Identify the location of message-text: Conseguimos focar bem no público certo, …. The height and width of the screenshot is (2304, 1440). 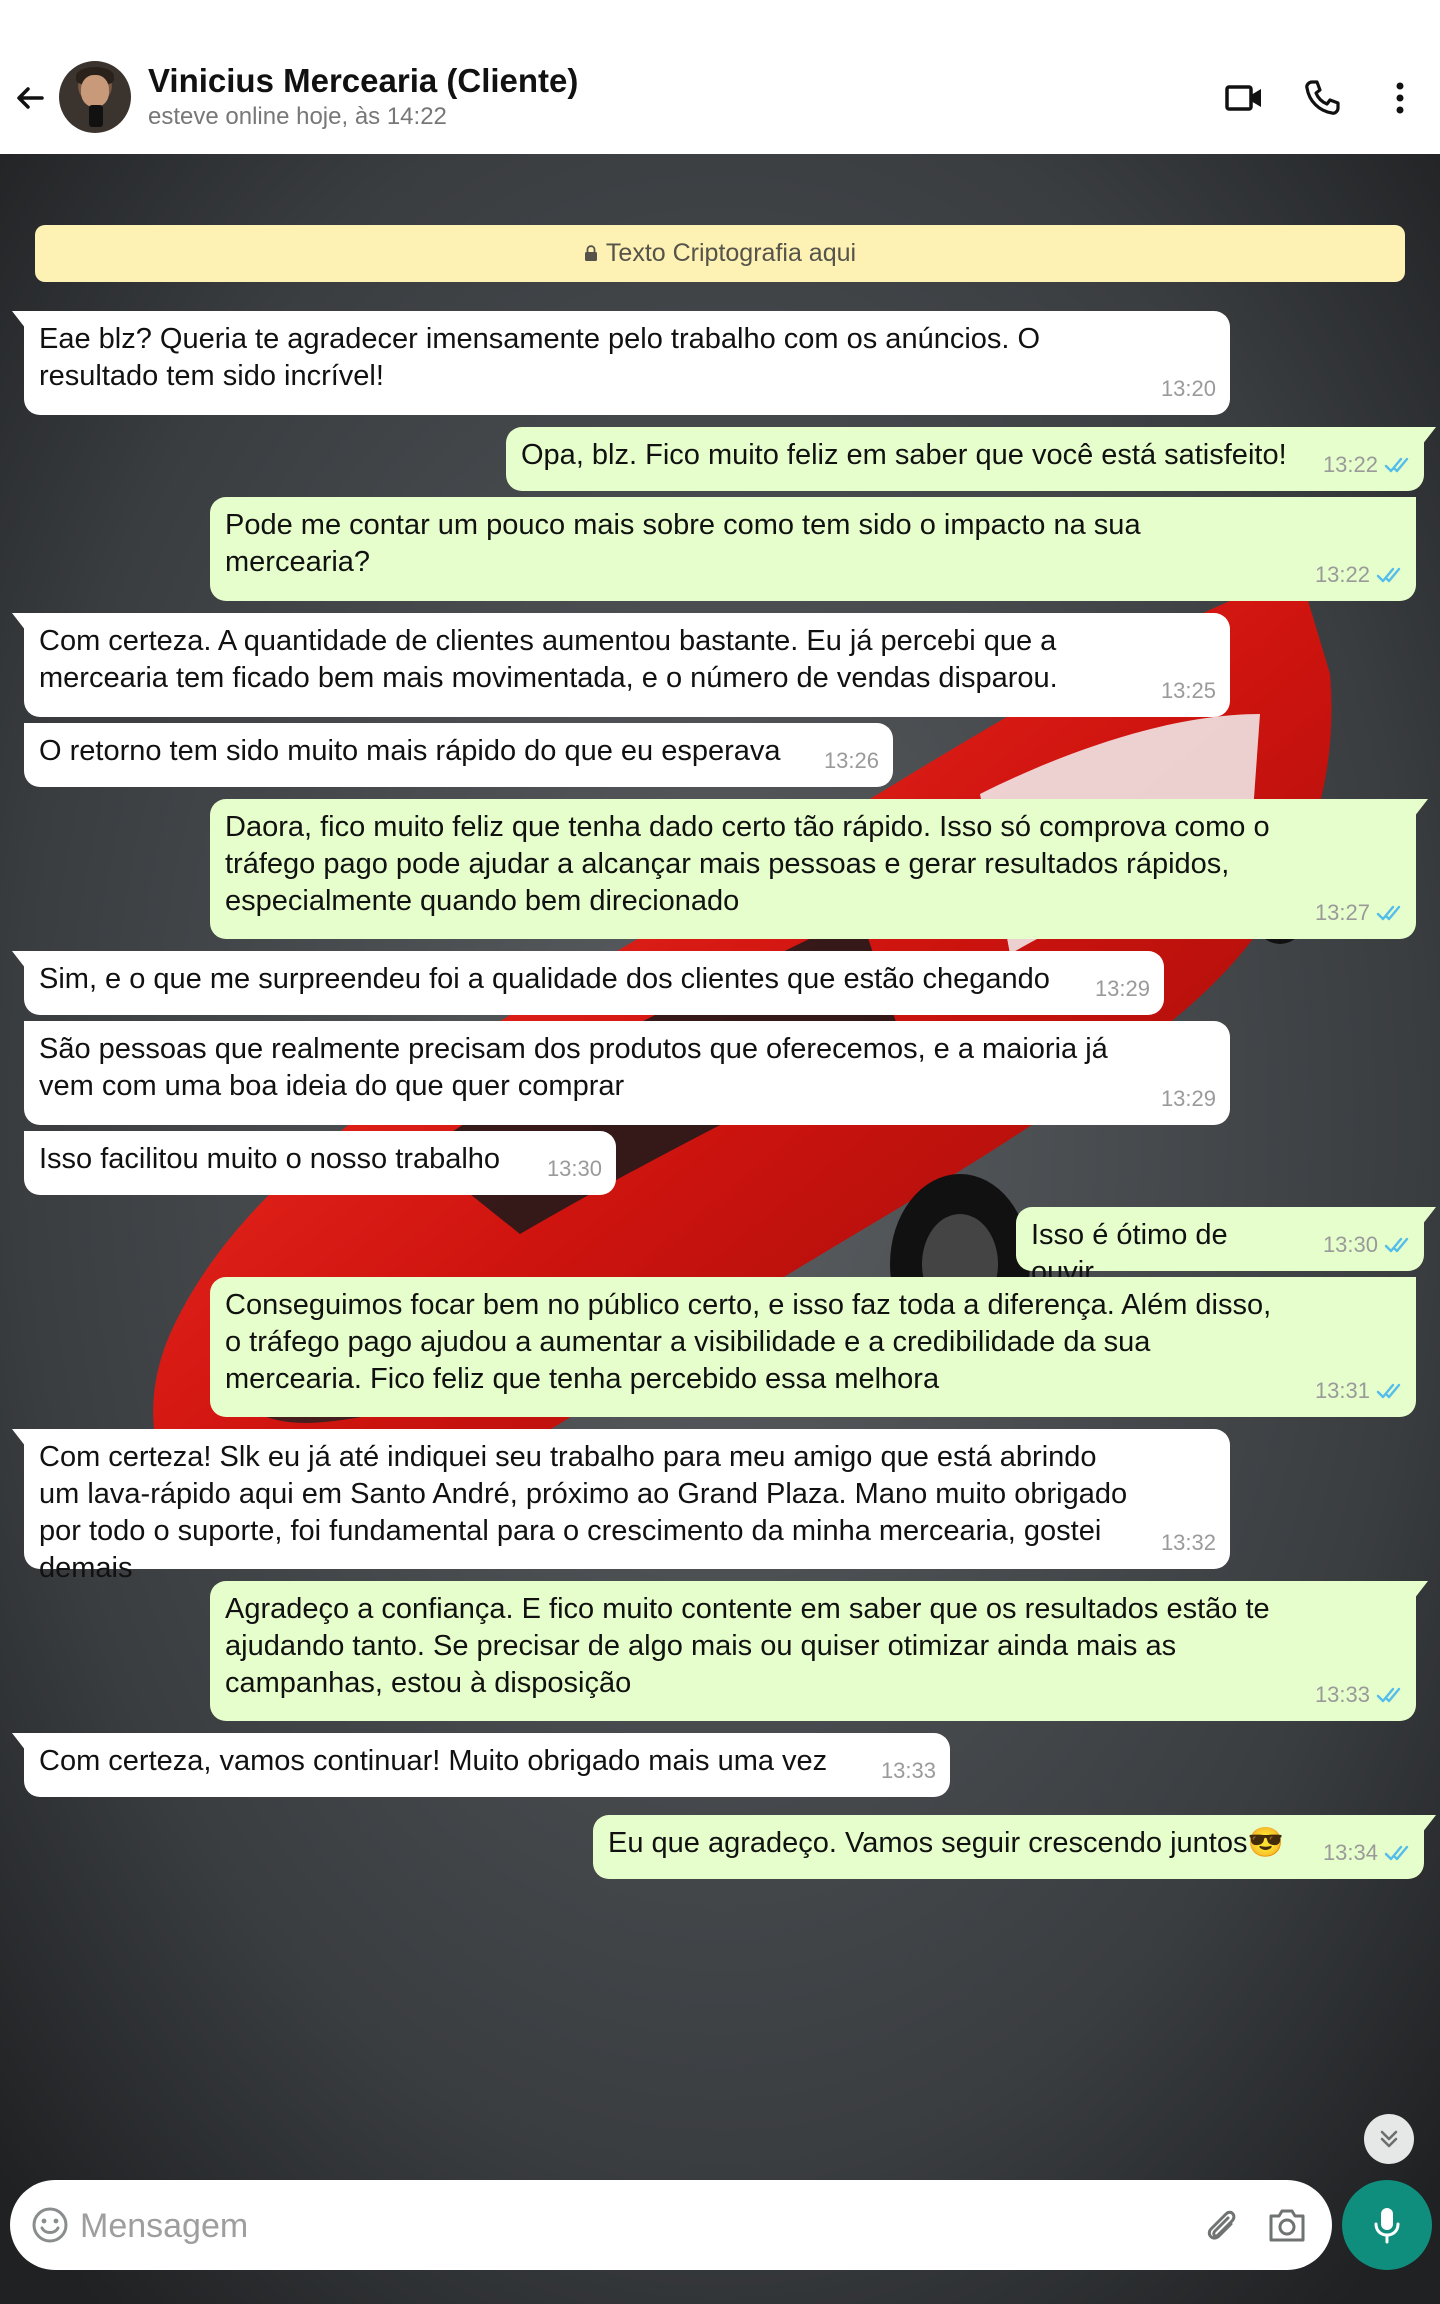
(748, 1342).